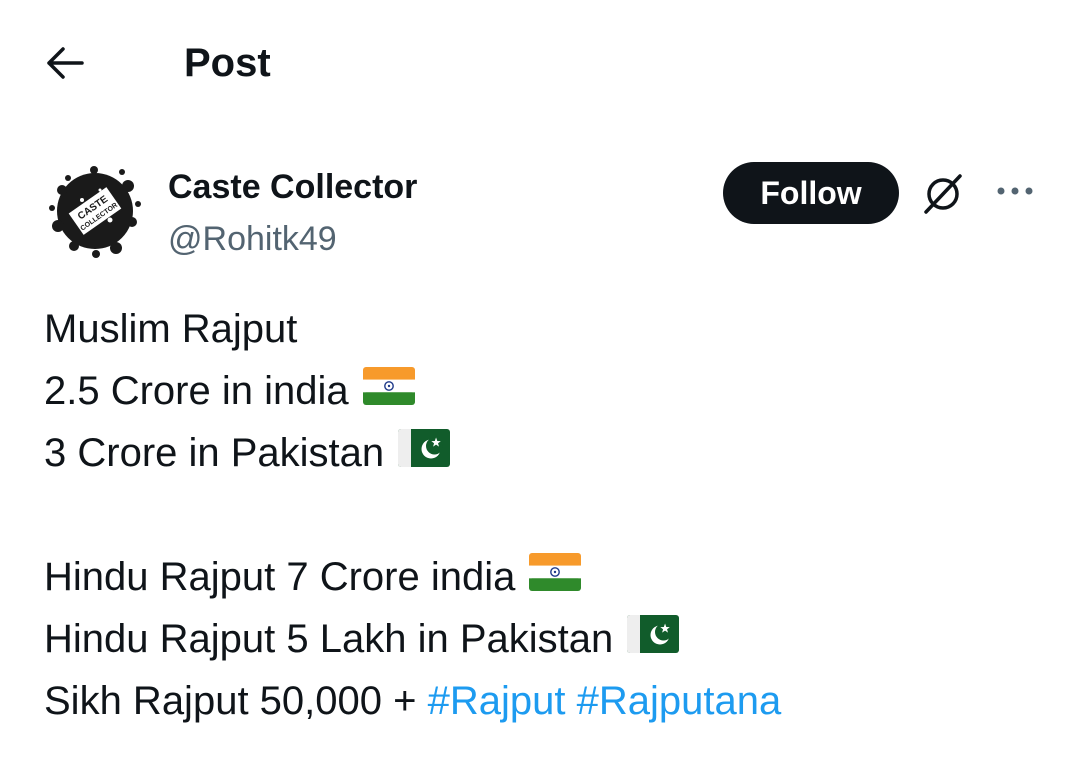 The width and height of the screenshot is (1073, 759). Describe the element at coordinates (280, 577) in the screenshot. I see `post-line-text: Hindu Rajput 7 Crore india` at that location.